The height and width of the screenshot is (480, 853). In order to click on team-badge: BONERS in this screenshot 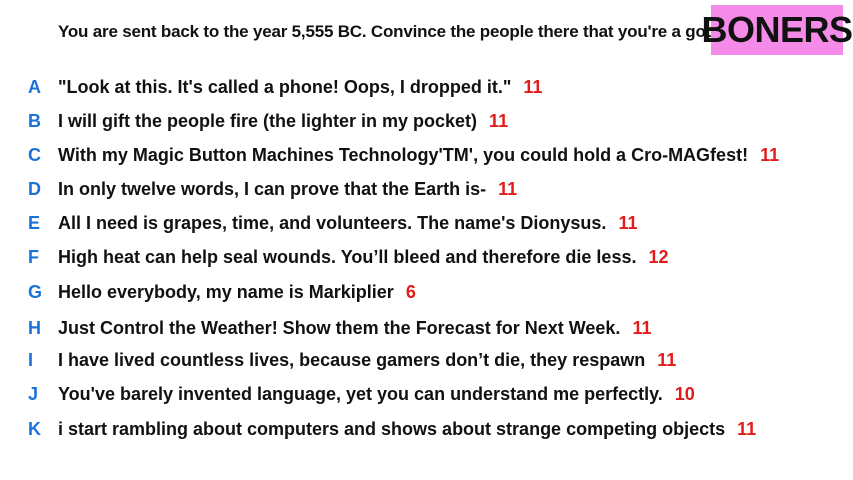, I will do `click(777, 30)`.